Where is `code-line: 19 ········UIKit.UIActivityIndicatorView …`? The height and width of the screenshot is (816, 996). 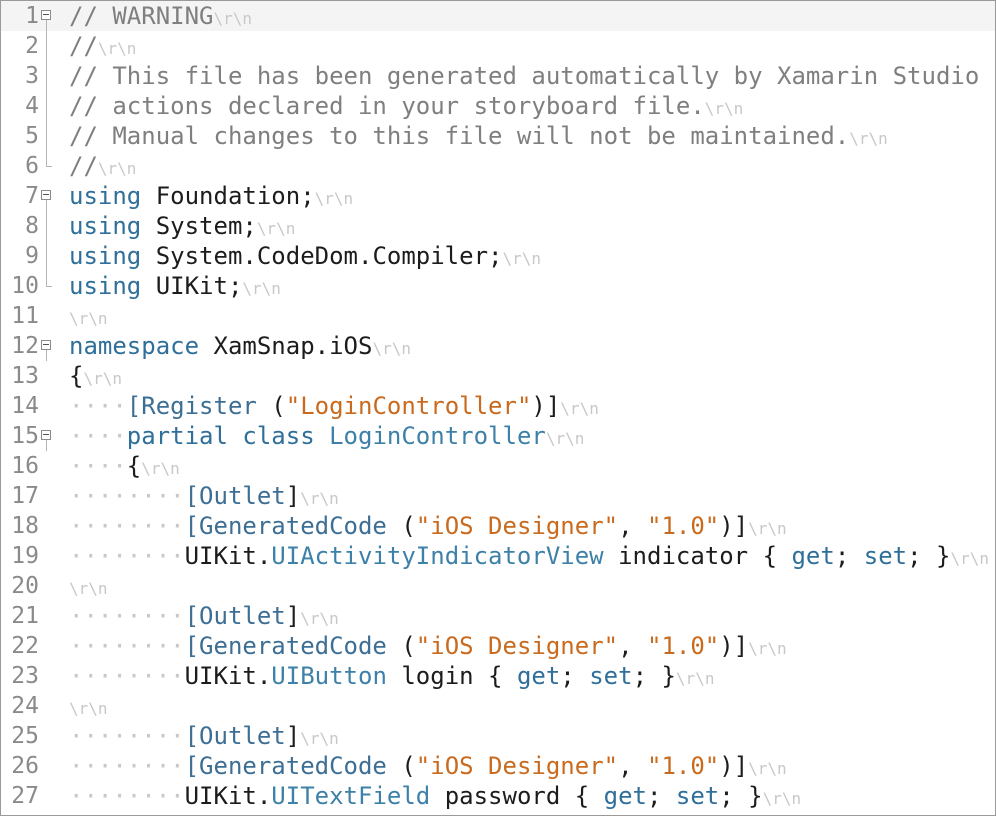
code-line: 19 ········UIKit.UIActivityIndicatorView … is located at coordinates (498, 556).